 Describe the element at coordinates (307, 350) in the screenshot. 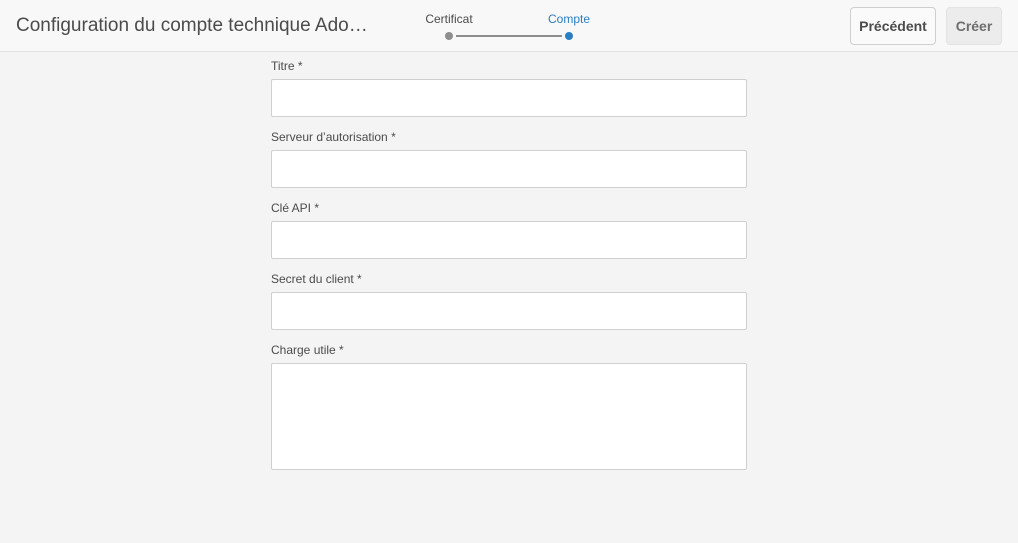

I see `payload-label: Charge utile *` at that location.